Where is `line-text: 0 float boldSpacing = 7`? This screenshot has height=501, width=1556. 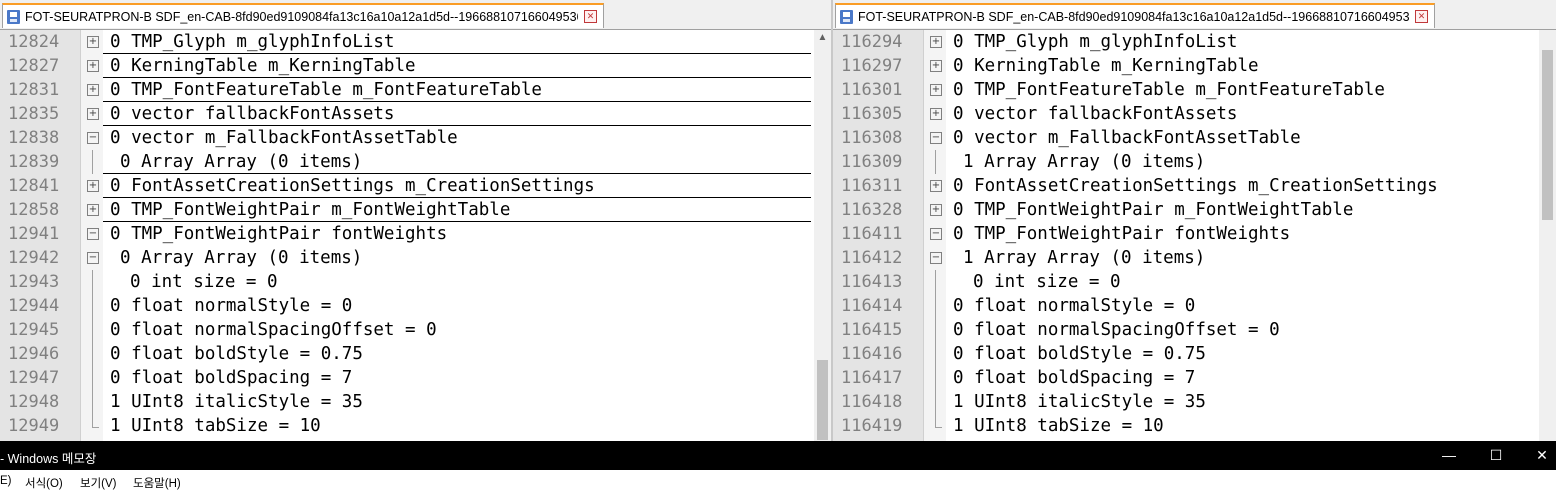 line-text: 0 float boldSpacing = 7 is located at coordinates (1074, 378).